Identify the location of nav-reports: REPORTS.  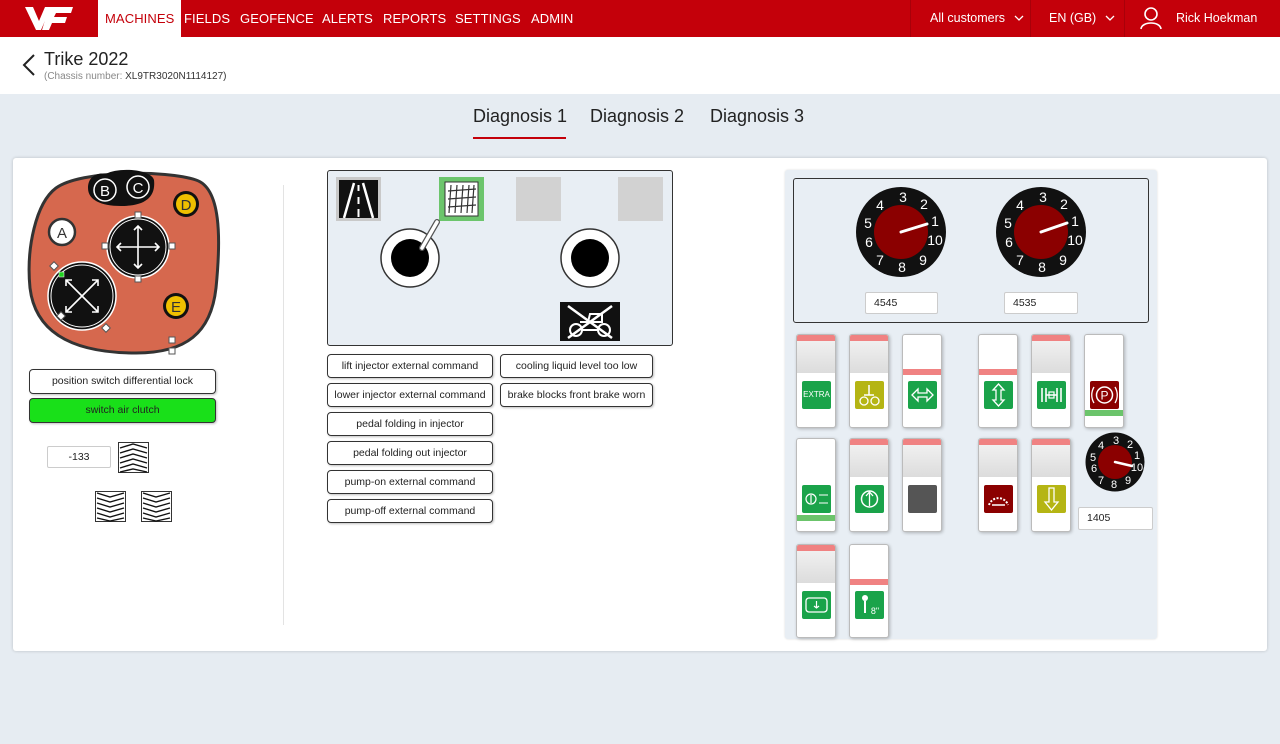
(414, 18).